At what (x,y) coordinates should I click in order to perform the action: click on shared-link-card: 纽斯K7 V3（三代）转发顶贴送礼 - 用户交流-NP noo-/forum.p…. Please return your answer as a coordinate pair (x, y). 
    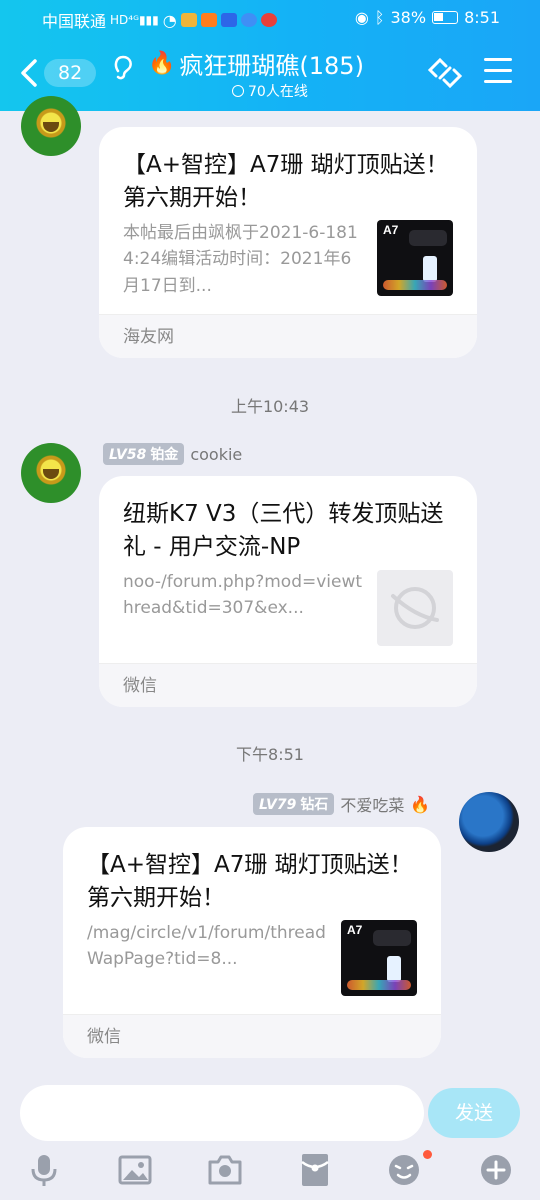
    Looking at the image, I should click on (288, 591).